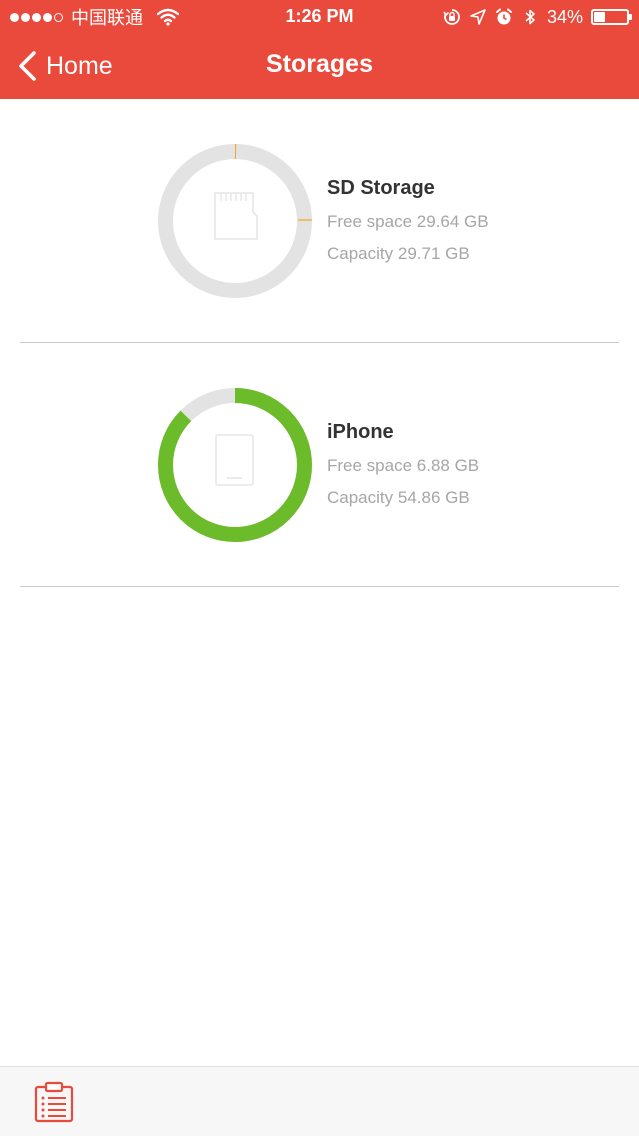 This screenshot has width=639, height=1136. I want to click on free-space: Free space 6.88 GB, so click(403, 465).